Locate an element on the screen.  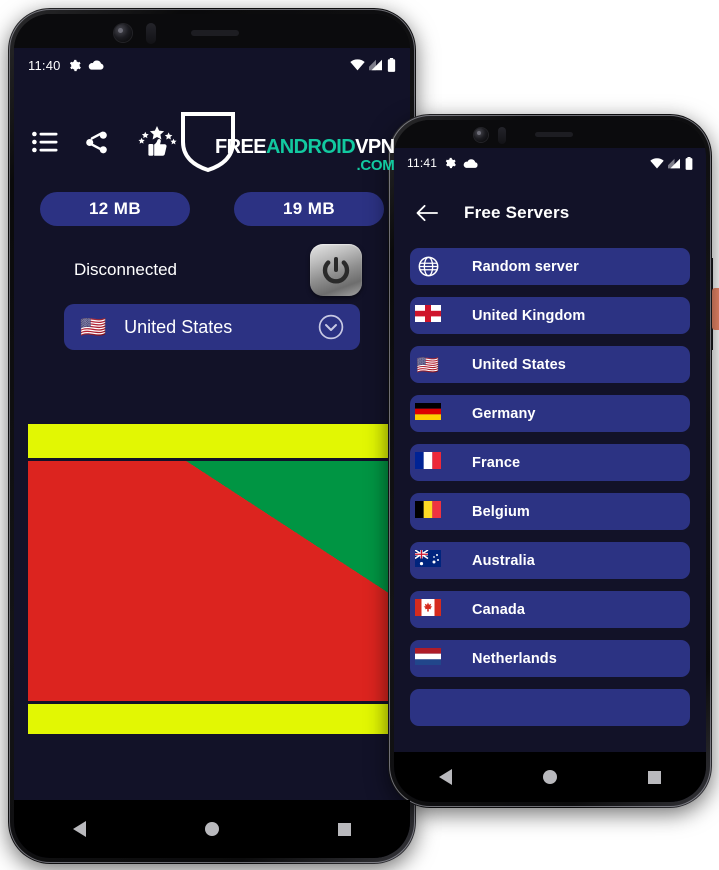
upload-usage-pill: 19 MB is located at coordinates (309, 209).